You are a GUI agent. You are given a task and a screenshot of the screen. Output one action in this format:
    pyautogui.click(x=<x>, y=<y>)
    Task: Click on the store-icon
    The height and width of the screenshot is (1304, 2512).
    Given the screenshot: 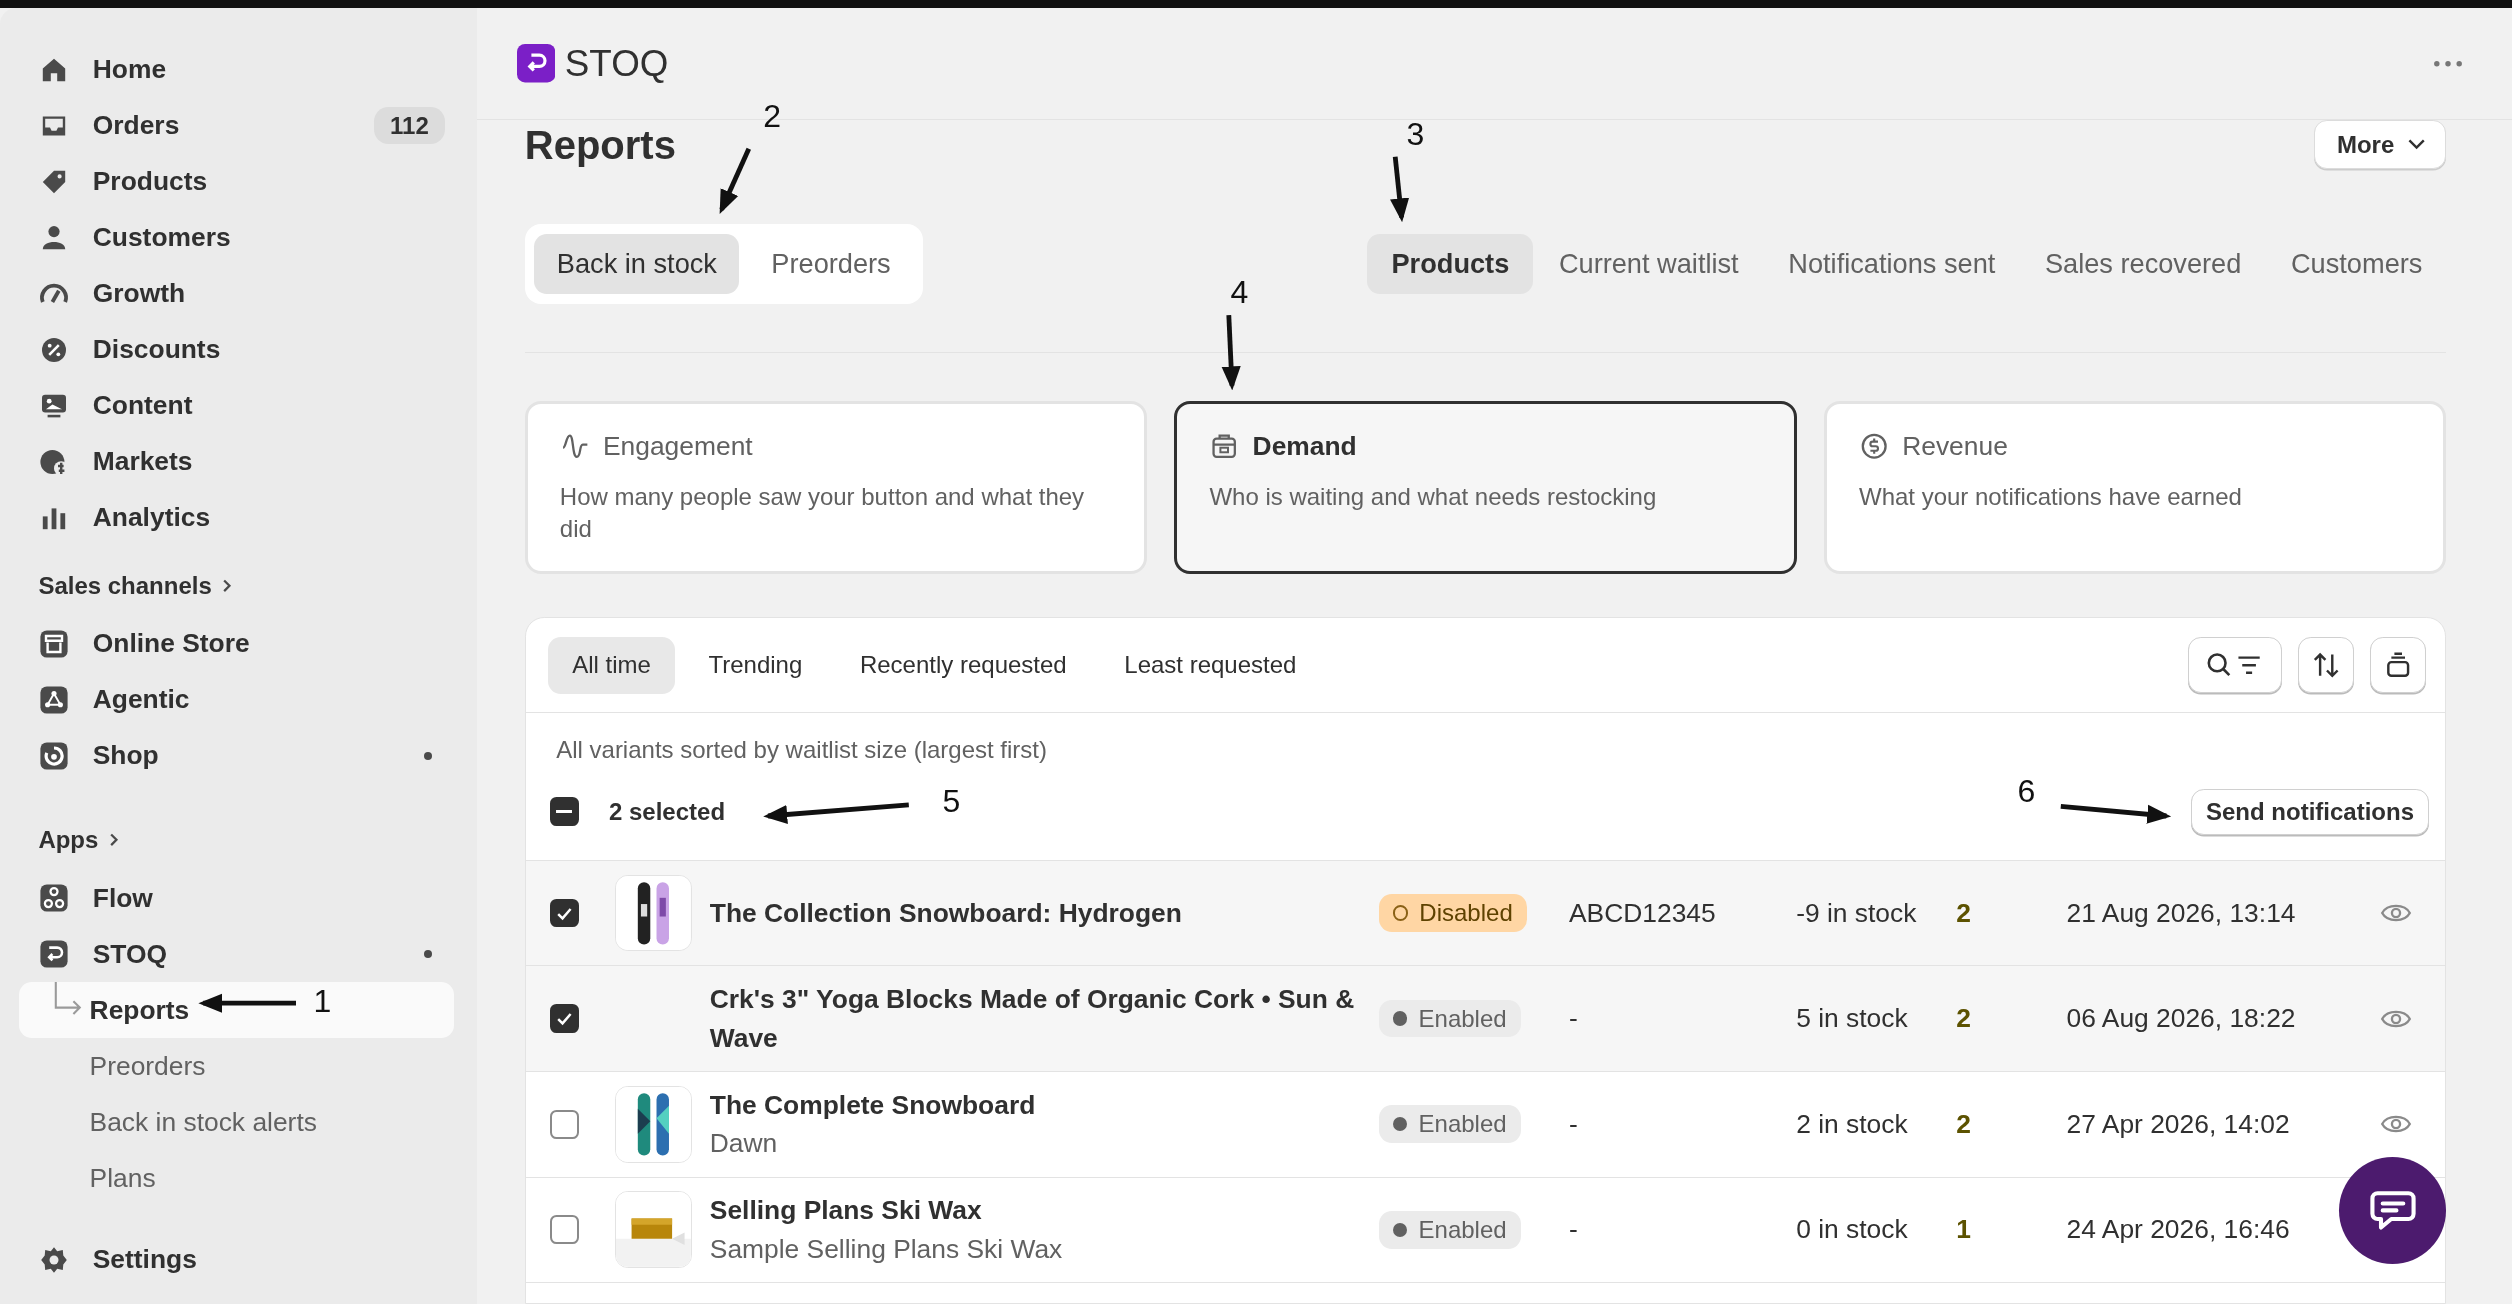 What is the action you would take?
    pyautogui.click(x=54, y=643)
    